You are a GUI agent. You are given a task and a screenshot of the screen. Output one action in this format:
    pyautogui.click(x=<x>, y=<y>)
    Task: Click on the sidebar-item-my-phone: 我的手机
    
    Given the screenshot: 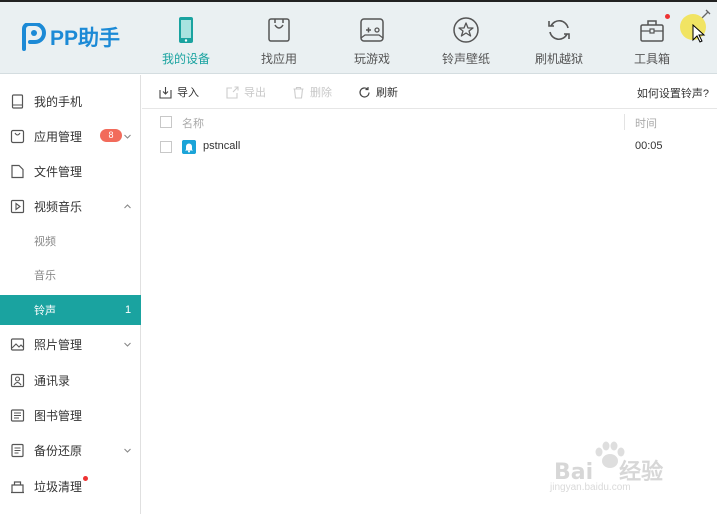 What is the action you would take?
    pyautogui.click(x=70, y=101)
    